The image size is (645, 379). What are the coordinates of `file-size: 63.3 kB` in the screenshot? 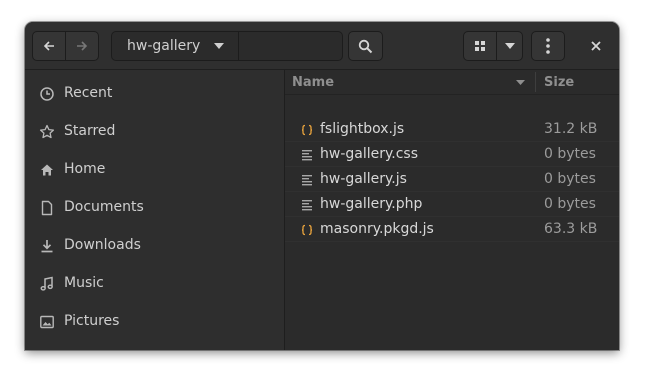 It's located at (571, 229).